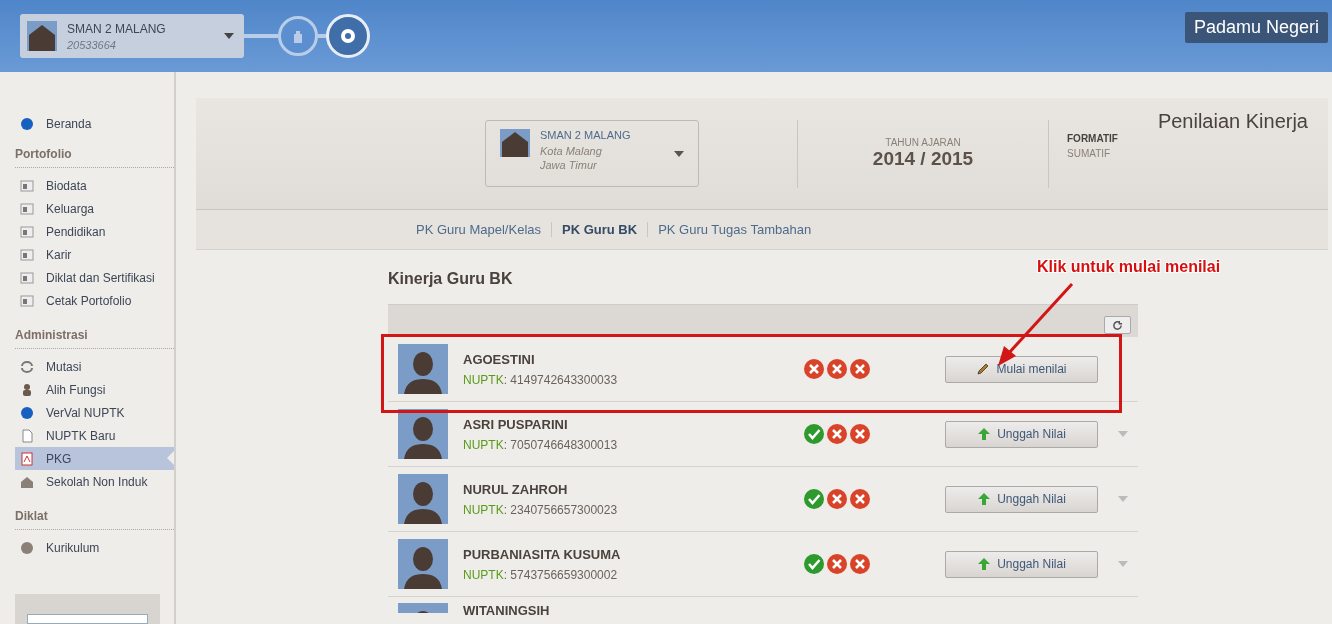  I want to click on sidebar-item: Karir, so click(94, 254).